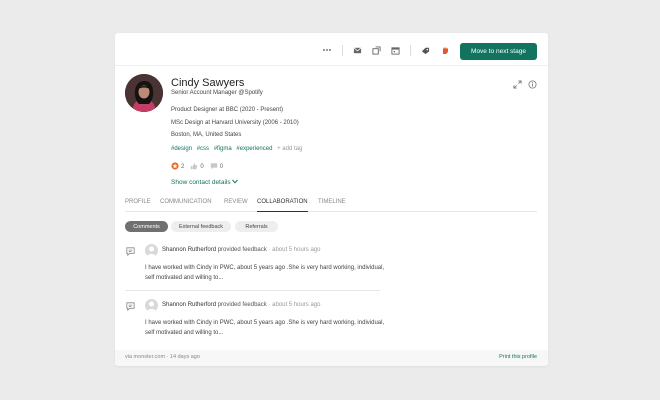  Describe the element at coordinates (217, 93) in the screenshot. I see `candidate-role: Senior Account Manager @Spotify` at that location.